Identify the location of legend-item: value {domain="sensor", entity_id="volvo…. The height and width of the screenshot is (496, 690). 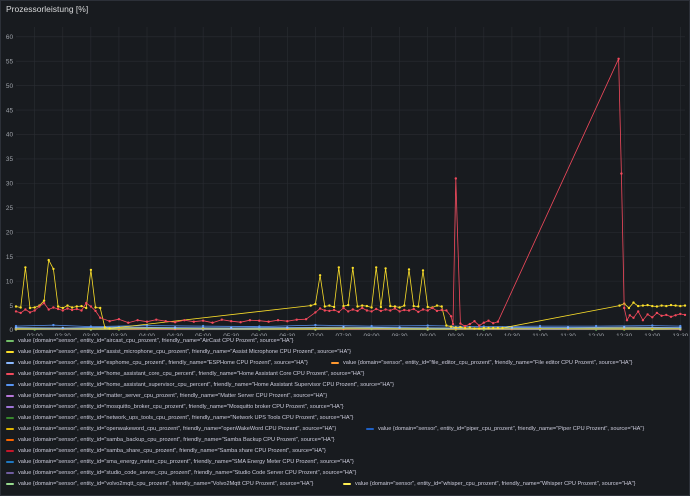
(159, 484).